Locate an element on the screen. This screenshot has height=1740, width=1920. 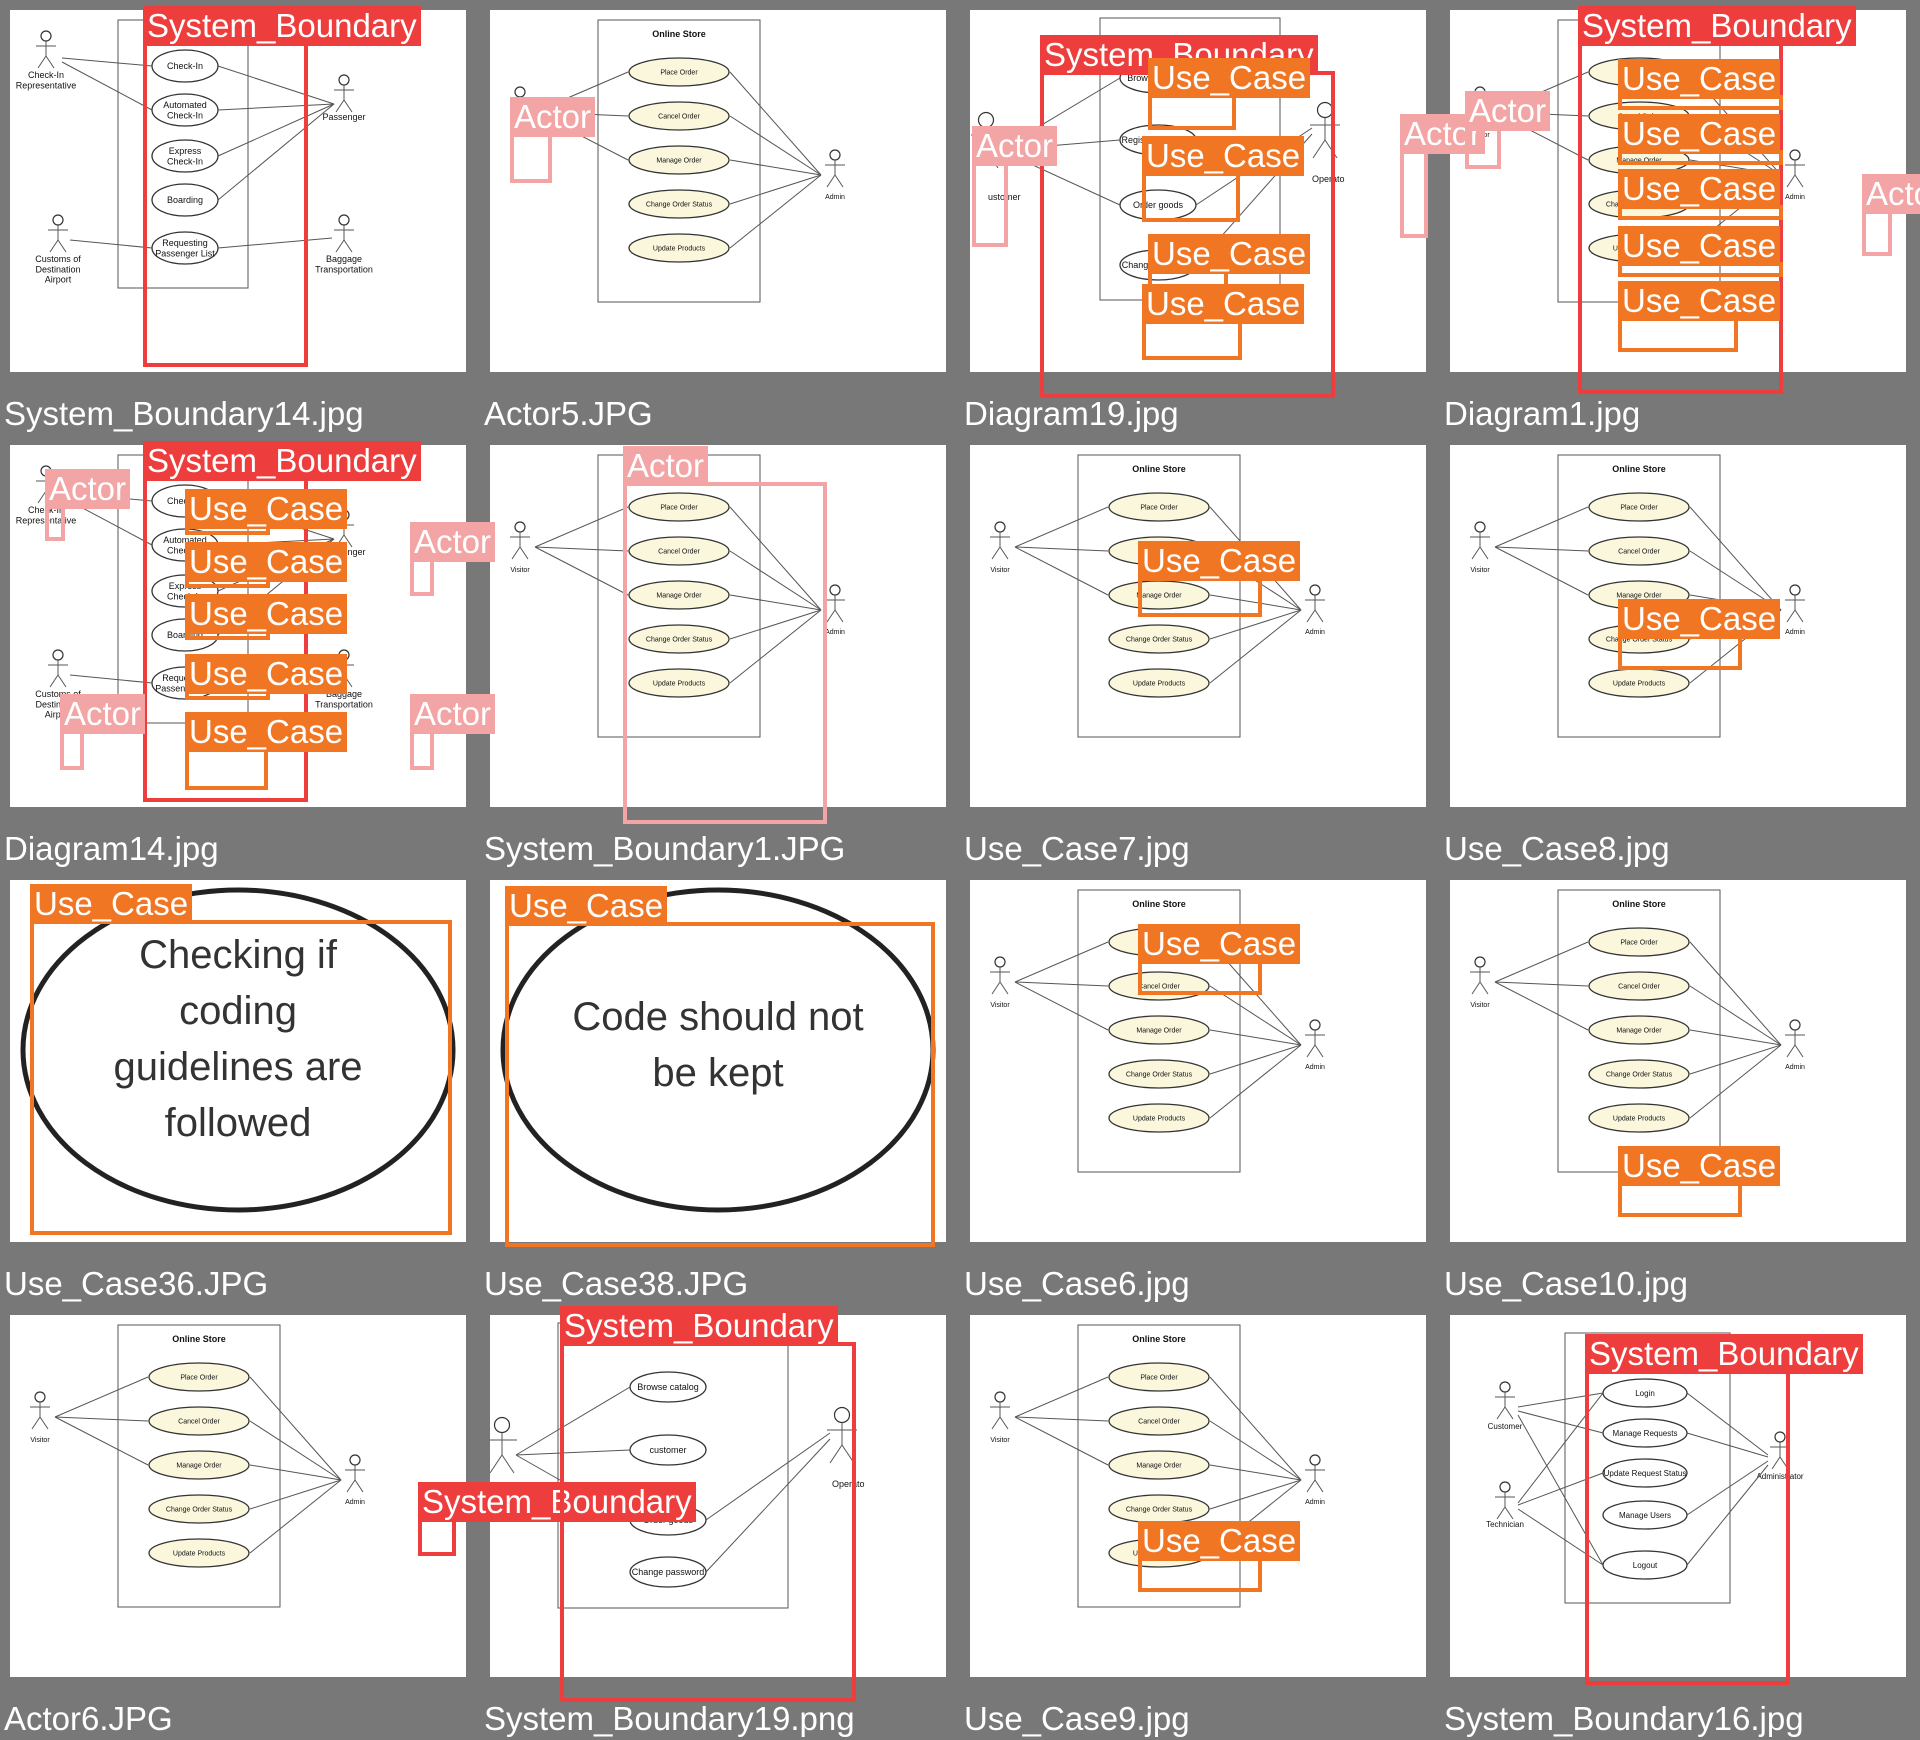
actor-label: Representative is located at coordinates (46, 85).